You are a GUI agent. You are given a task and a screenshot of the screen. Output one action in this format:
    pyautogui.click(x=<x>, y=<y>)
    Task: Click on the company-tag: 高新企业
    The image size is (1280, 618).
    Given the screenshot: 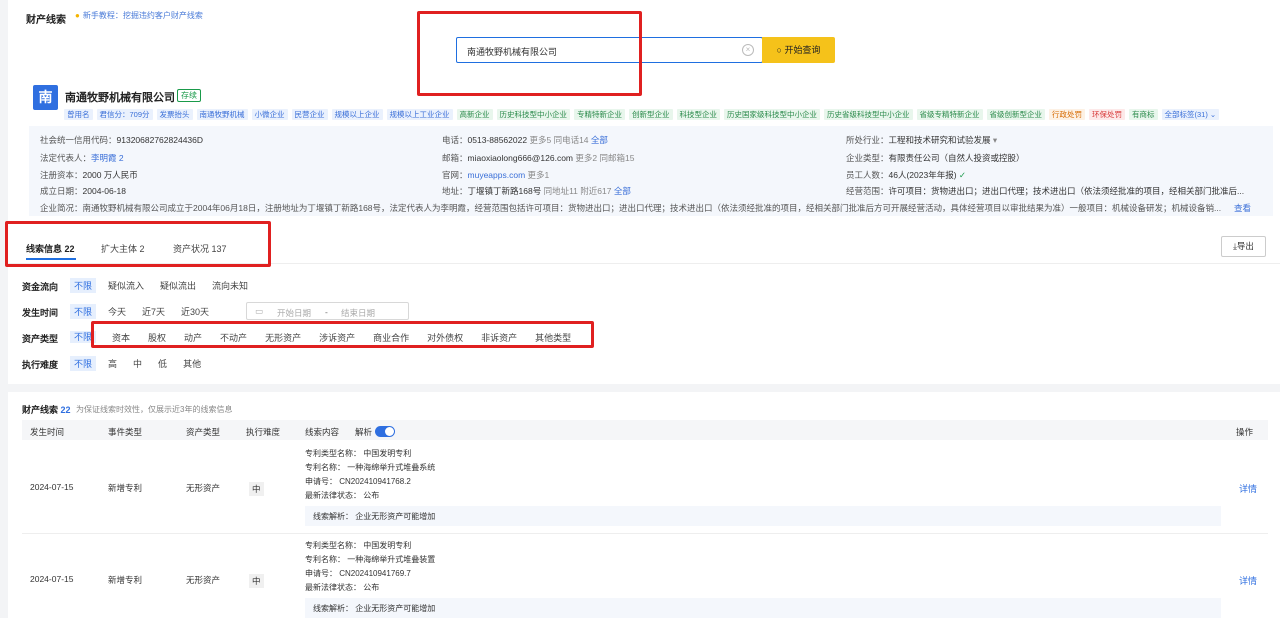 What is the action you would take?
    pyautogui.click(x=474, y=114)
    